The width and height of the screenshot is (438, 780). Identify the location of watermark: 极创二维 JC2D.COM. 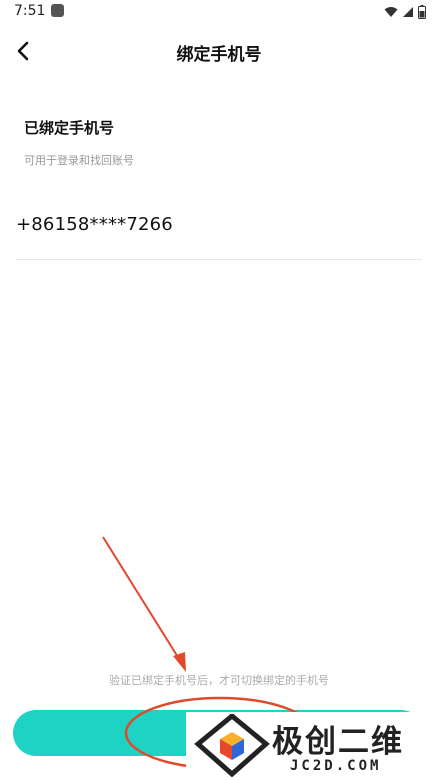
(312, 746).